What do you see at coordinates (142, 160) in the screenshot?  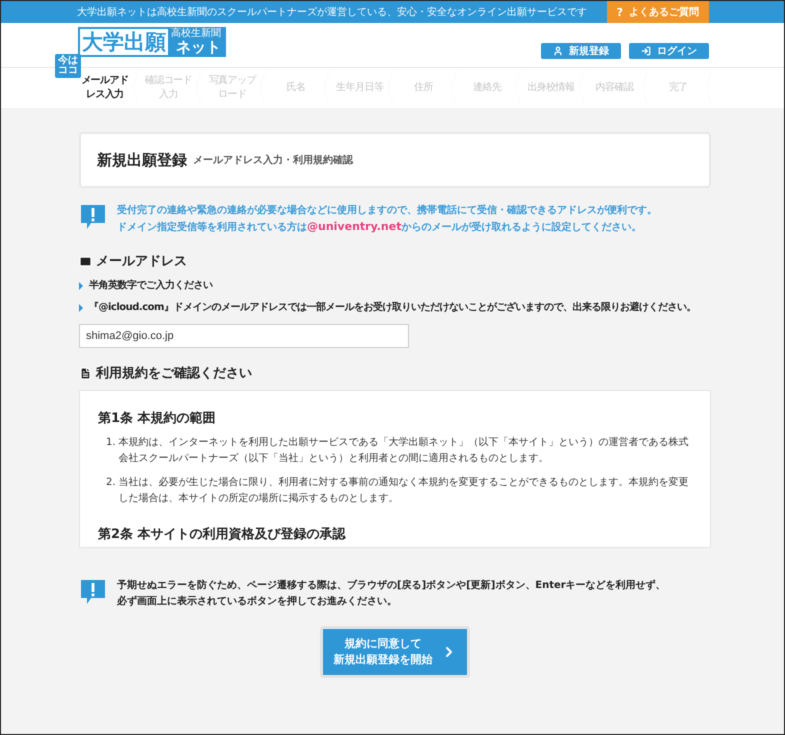 I see `page-title: 新規出願登録` at bounding box center [142, 160].